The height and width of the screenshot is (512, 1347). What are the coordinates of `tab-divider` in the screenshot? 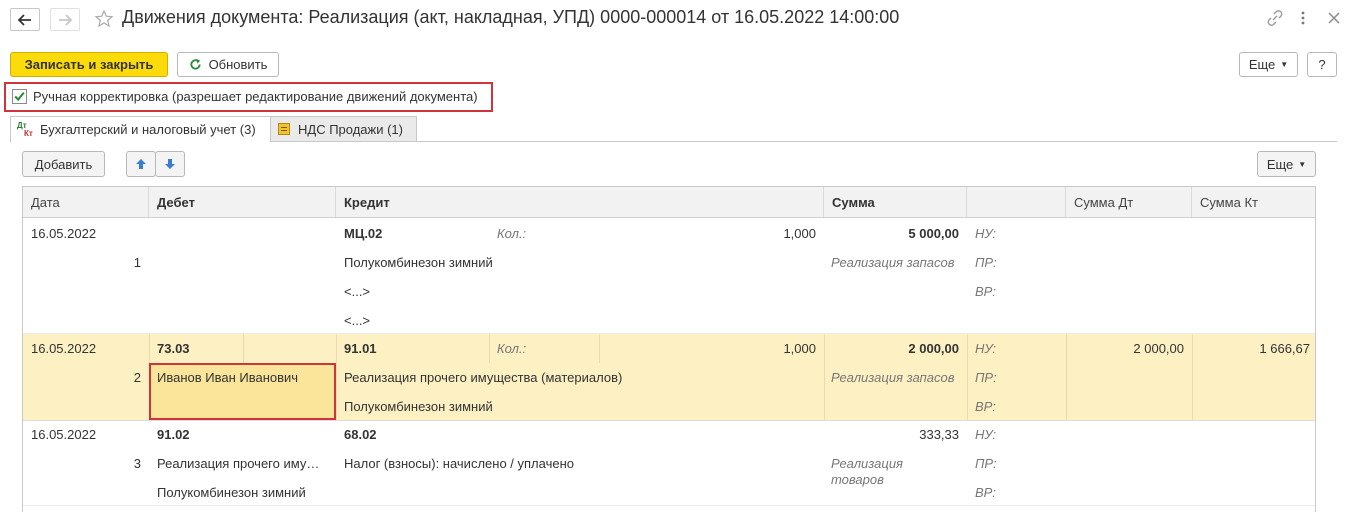 It's located at (804, 141).